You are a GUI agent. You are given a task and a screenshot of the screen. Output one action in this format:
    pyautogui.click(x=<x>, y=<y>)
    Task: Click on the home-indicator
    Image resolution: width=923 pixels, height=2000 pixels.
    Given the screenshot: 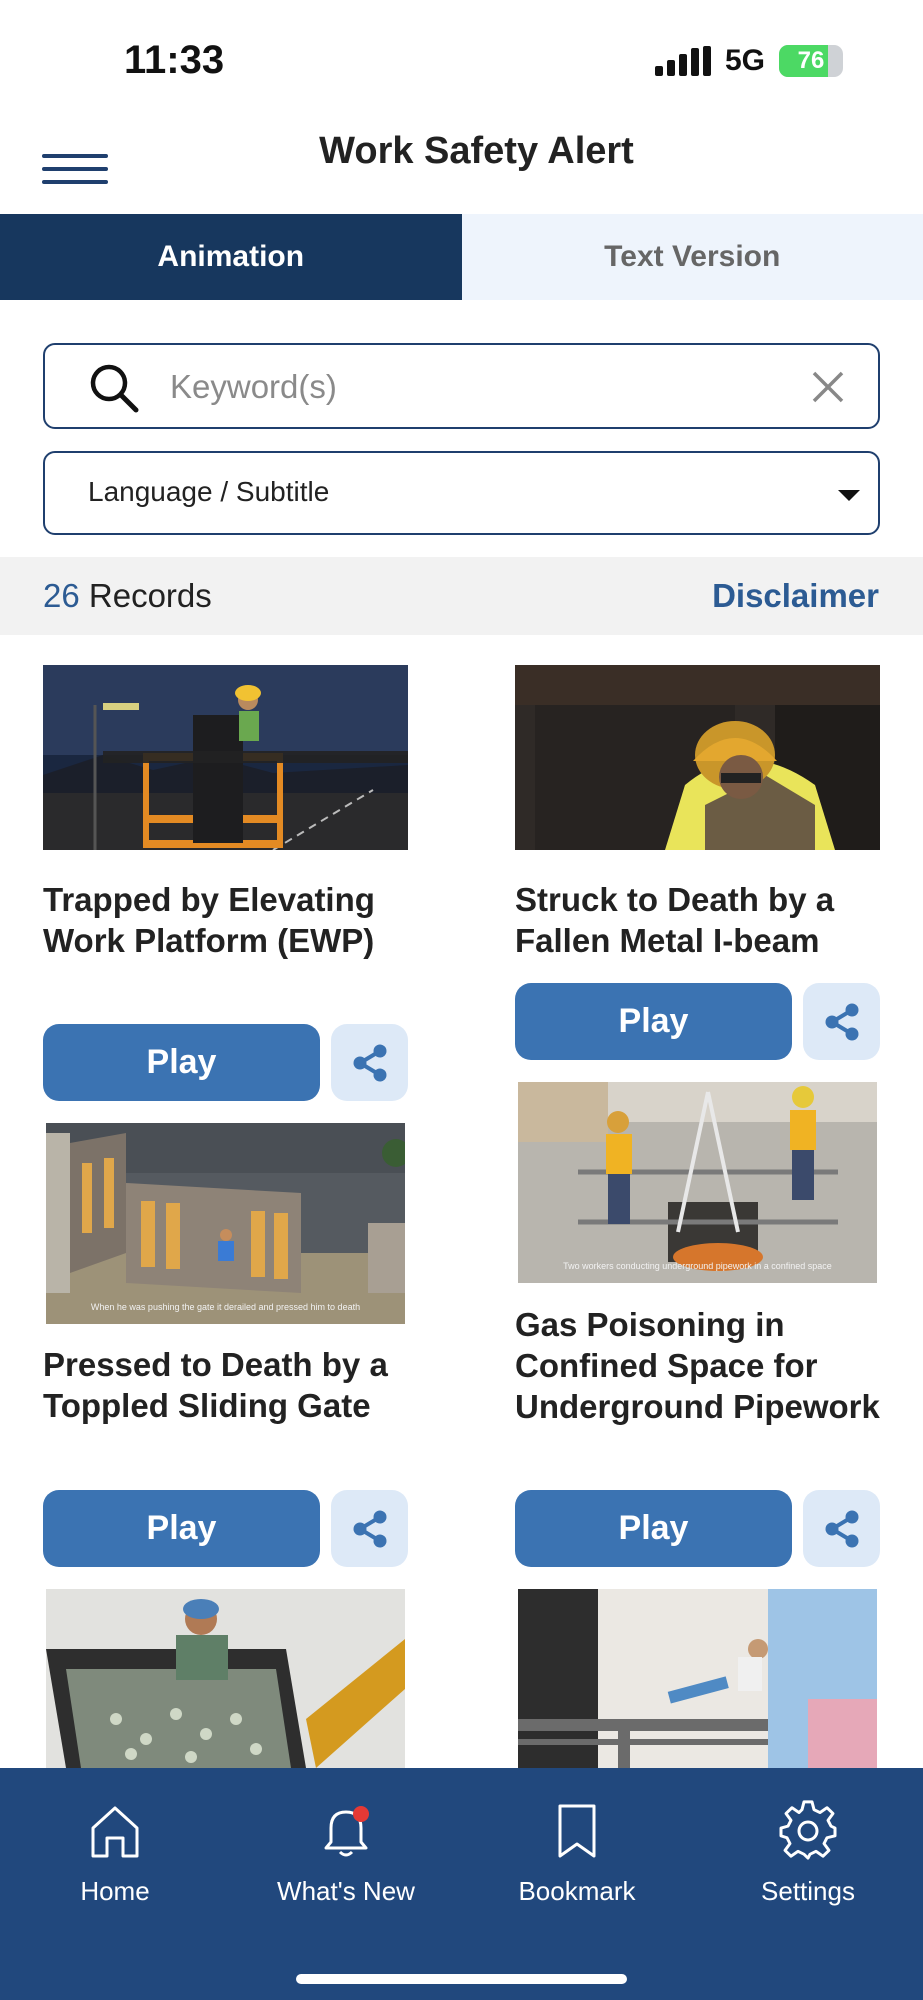 What is the action you would take?
    pyautogui.click(x=461, y=1979)
    